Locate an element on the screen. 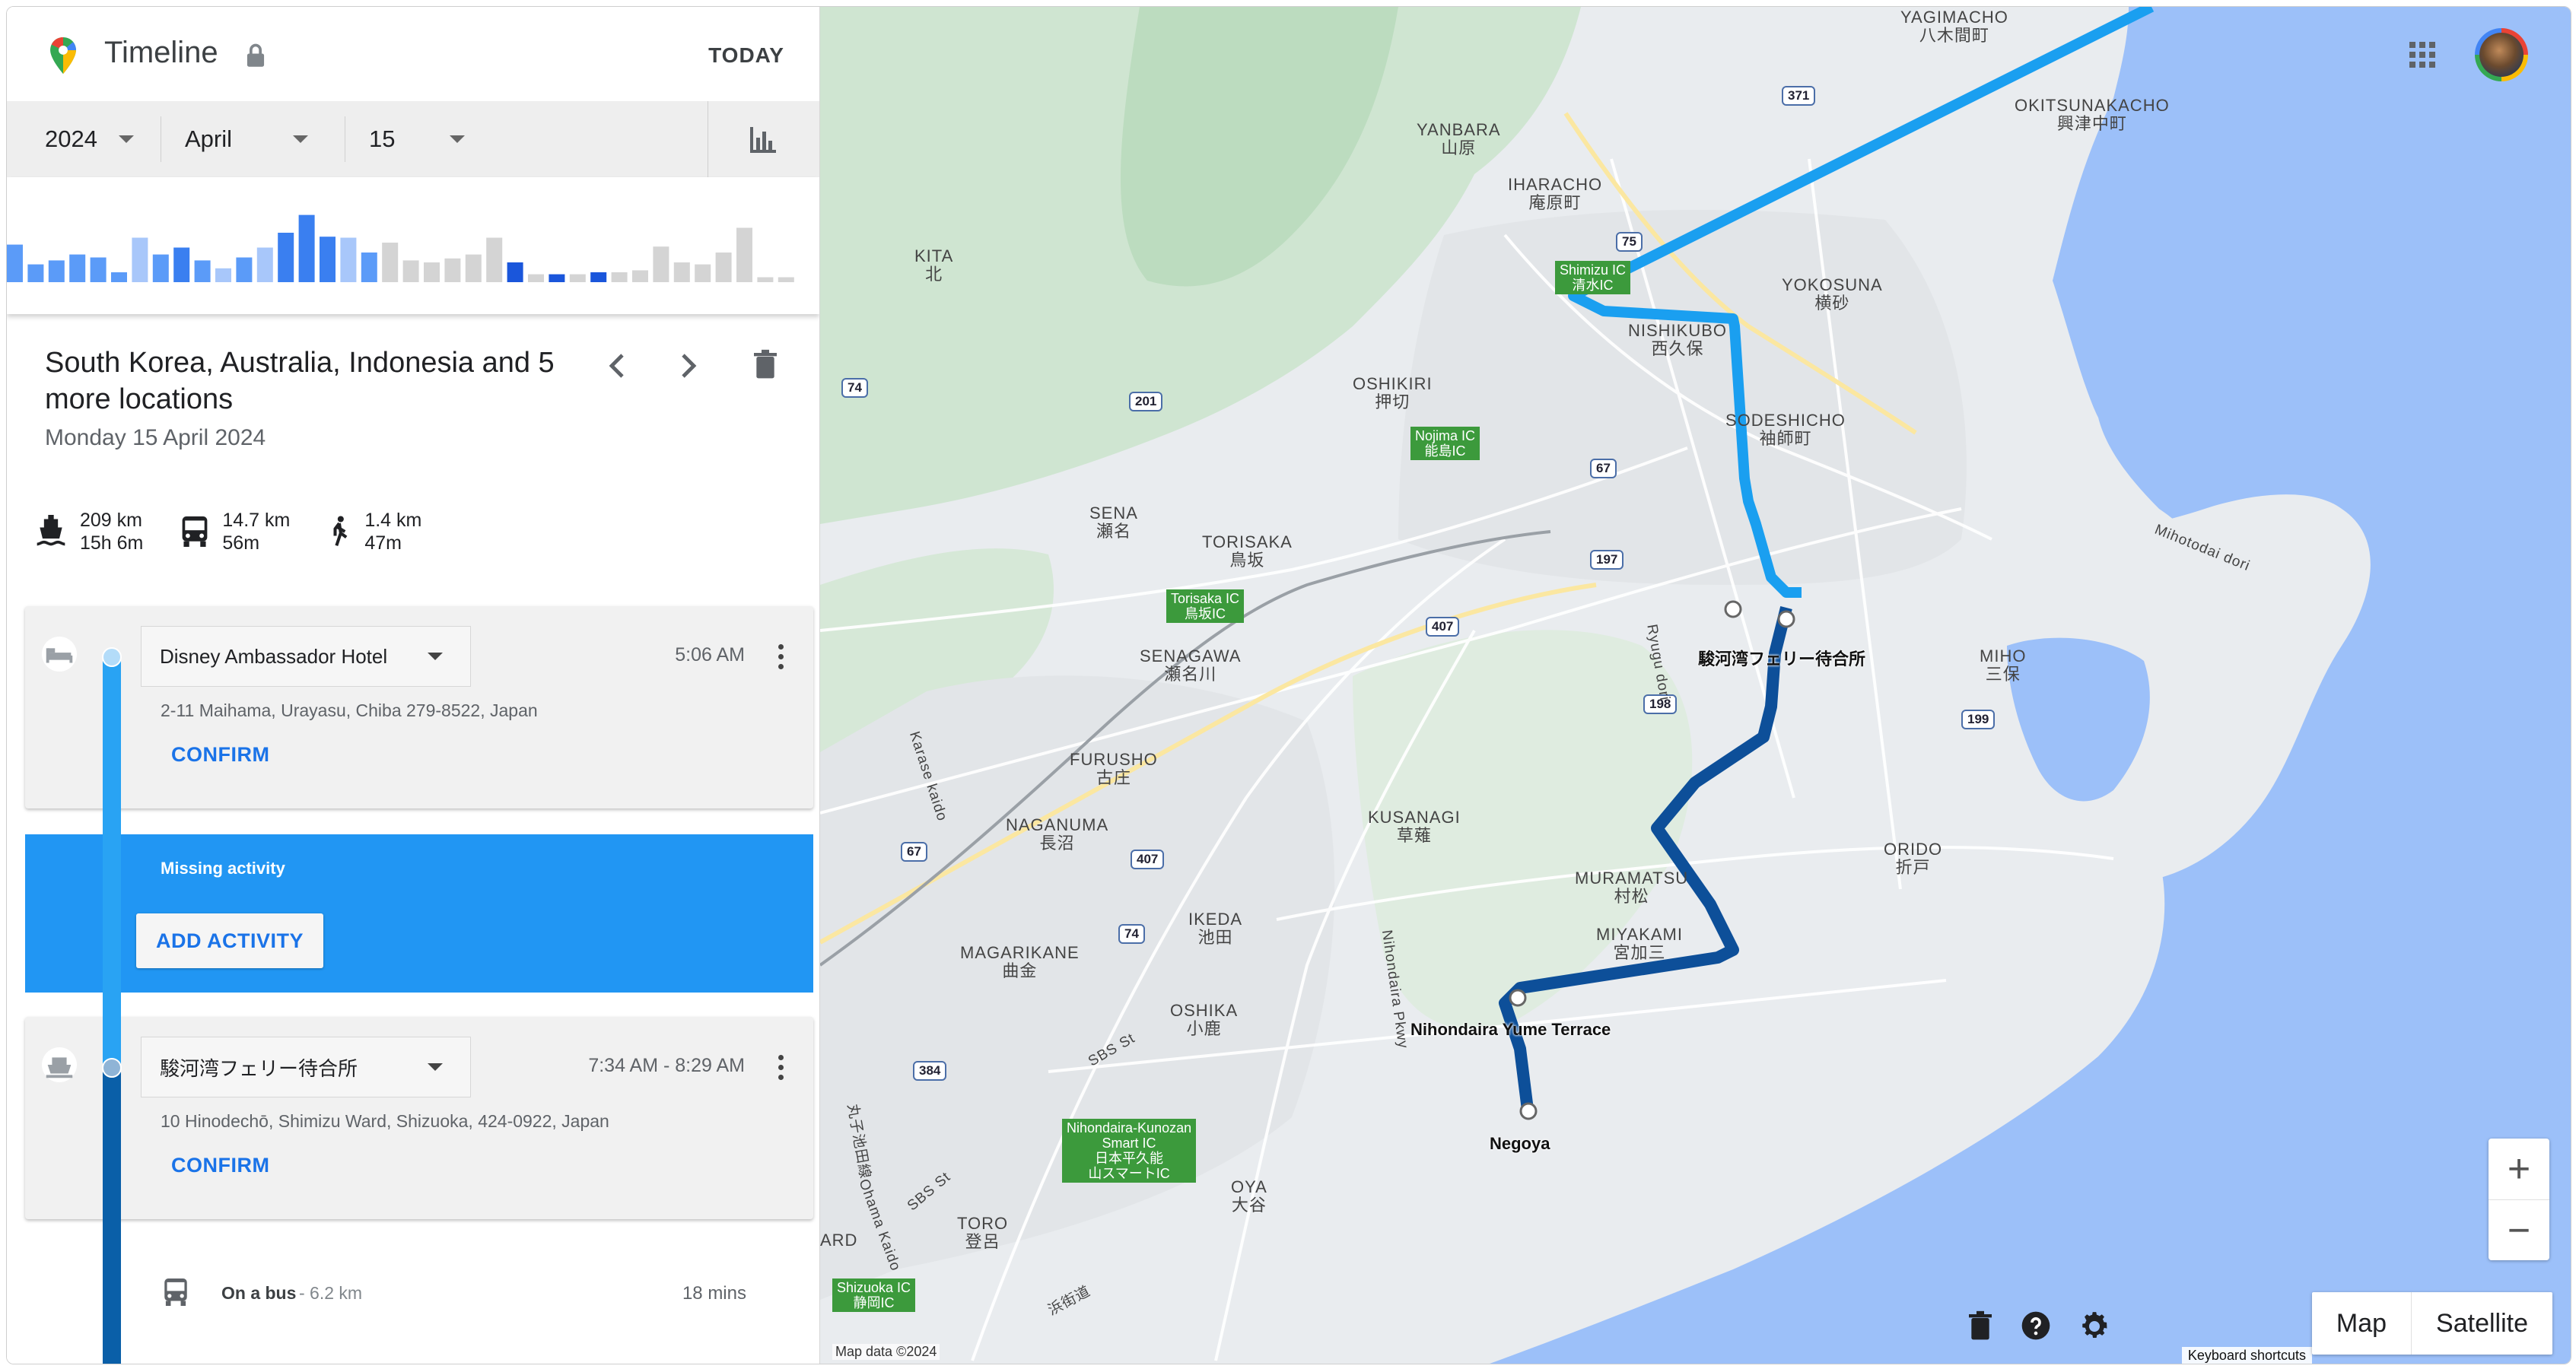 The height and width of the screenshot is (1369, 2576). map-label: MIHO 三保 is located at coordinates (2004, 665).